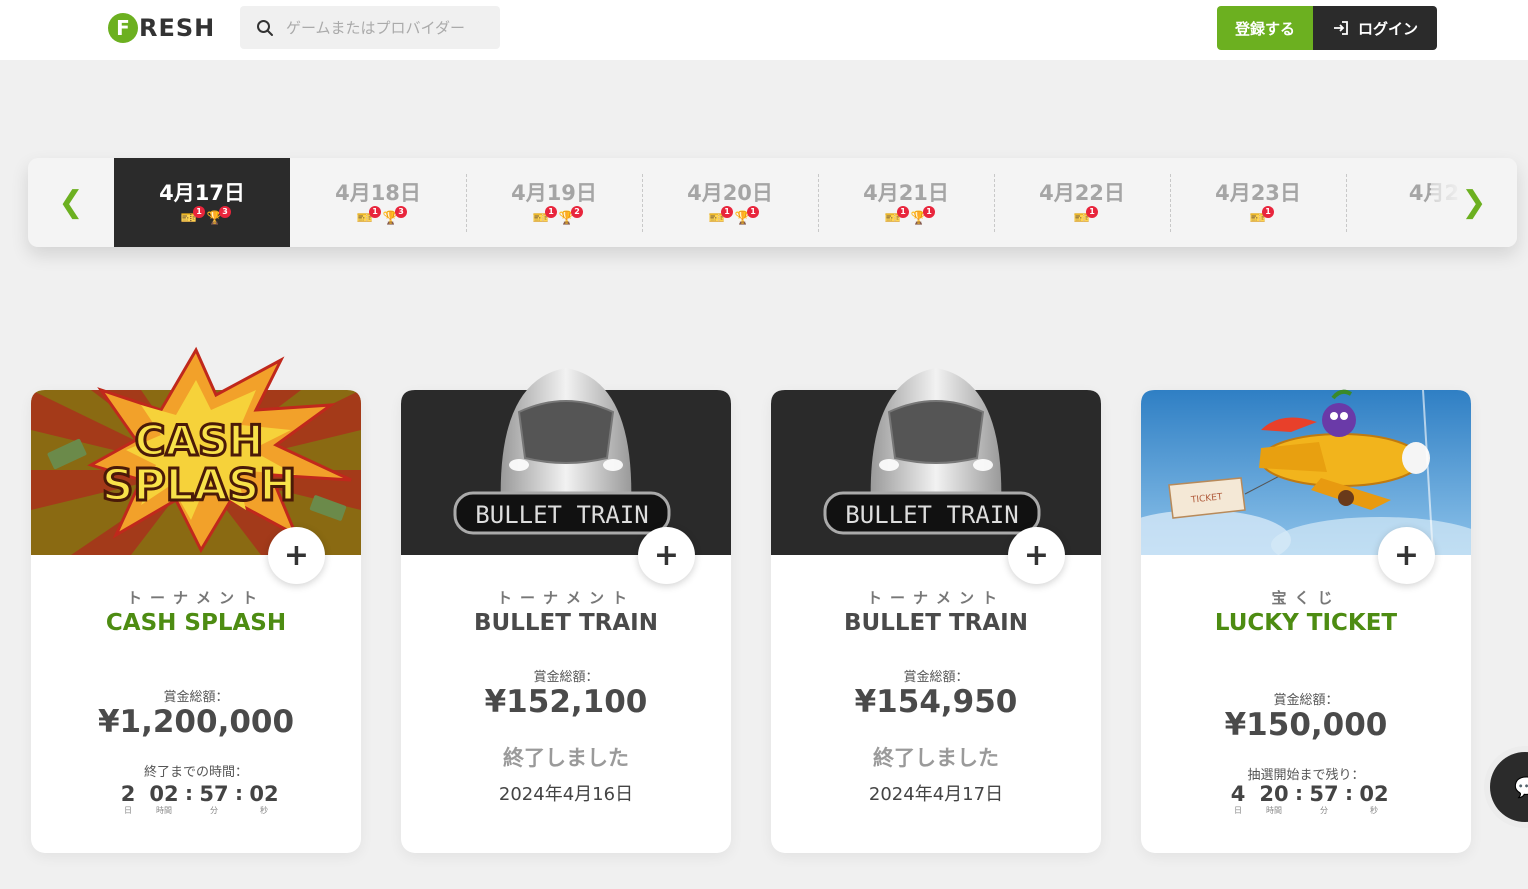 Image resolution: width=1528 pixels, height=889 pixels. I want to click on register-button: 登録する, so click(1265, 28).